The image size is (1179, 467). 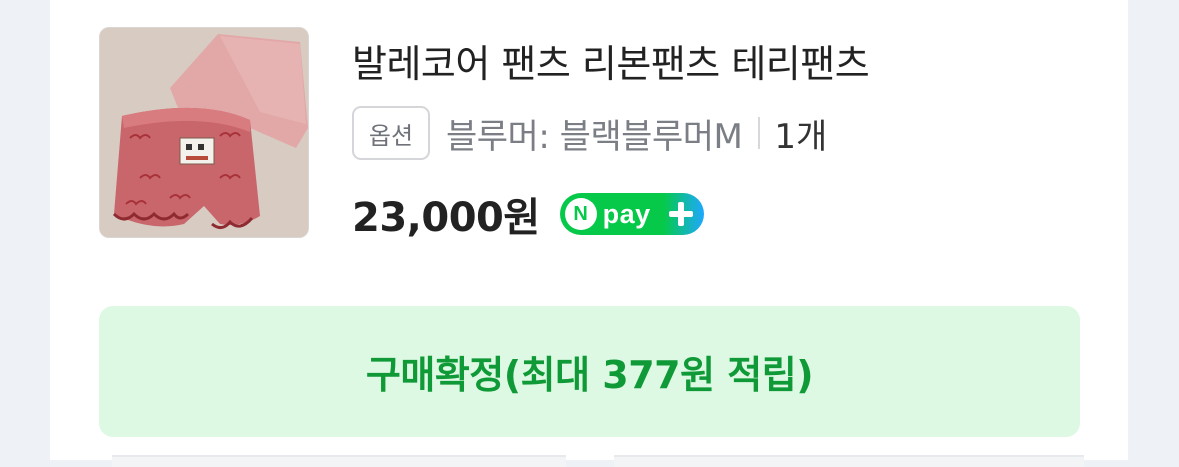 I want to click on option-divider, so click(x=759, y=133).